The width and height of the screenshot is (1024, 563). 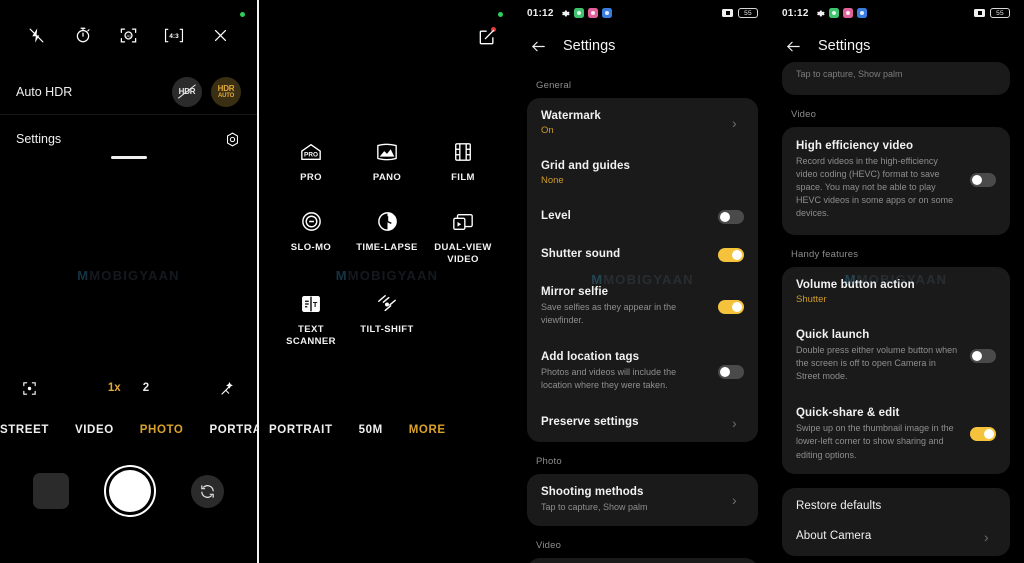 I want to click on timer-icon, so click(x=83, y=35).